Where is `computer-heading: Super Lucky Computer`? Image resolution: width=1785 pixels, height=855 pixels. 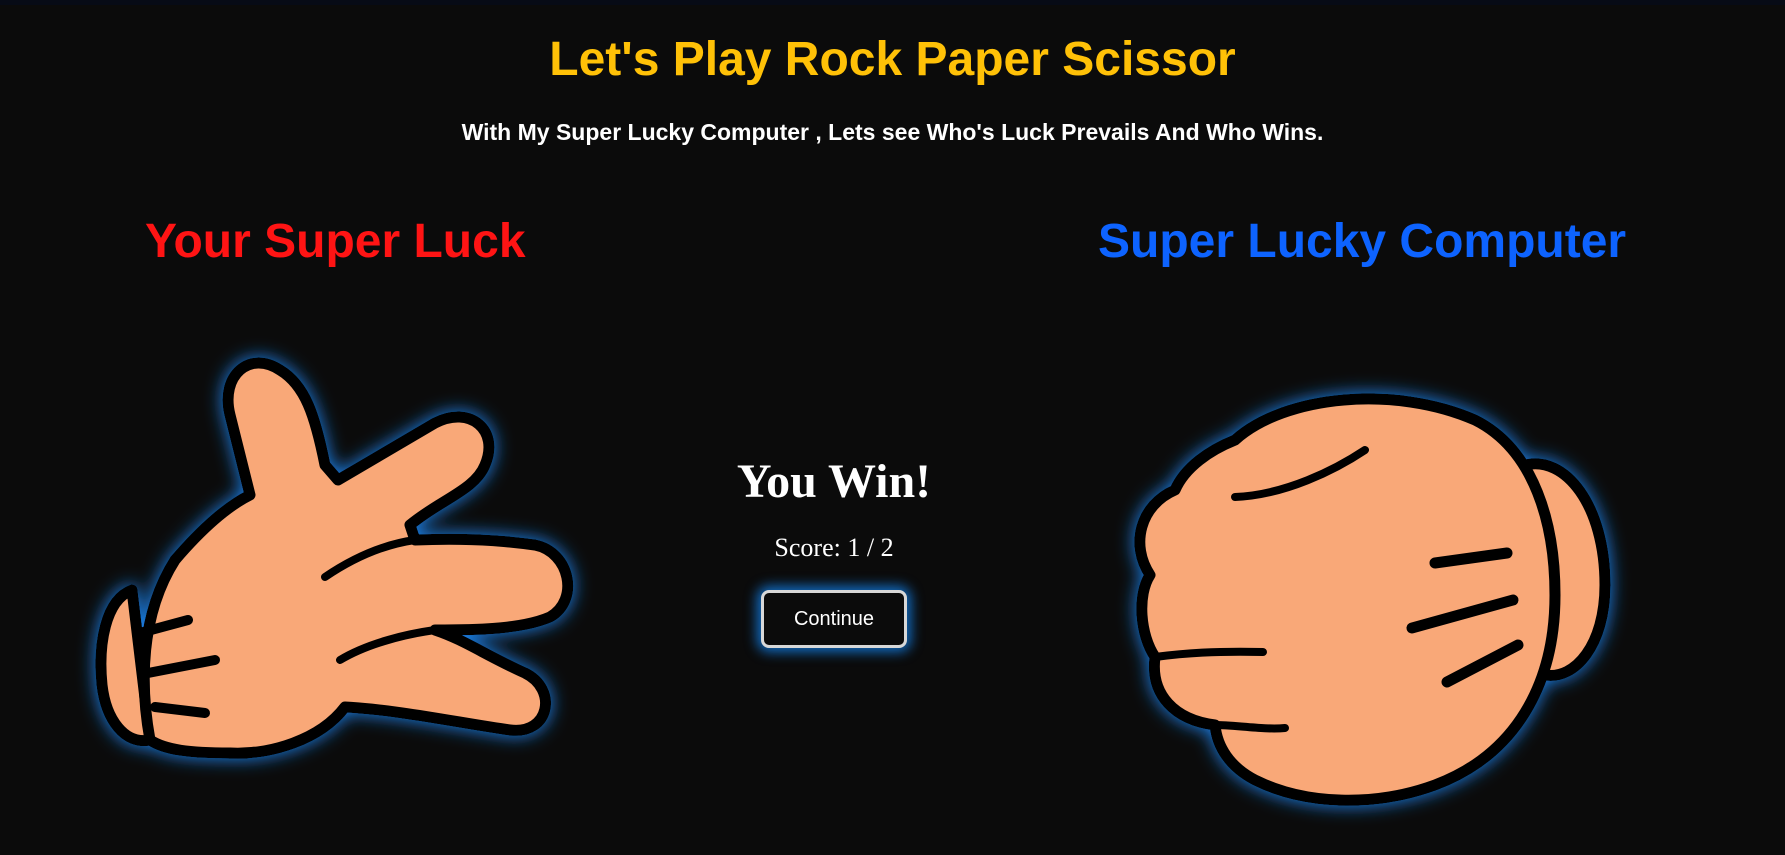 computer-heading: Super Lucky Computer is located at coordinates (1362, 241).